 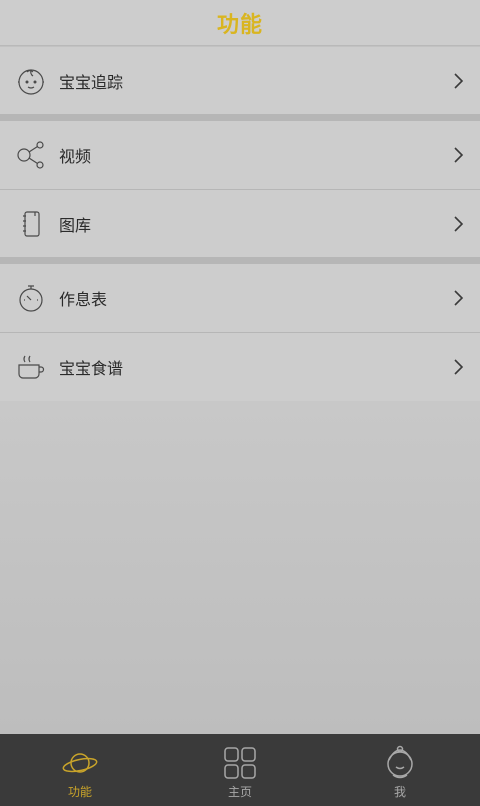 What do you see at coordinates (75, 225) in the screenshot?
I see `menu-item-label: 图库` at bounding box center [75, 225].